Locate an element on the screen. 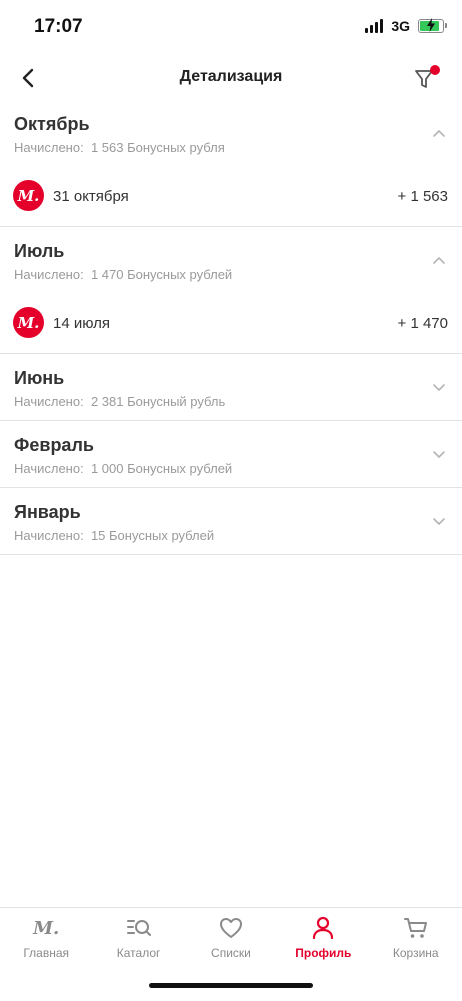  nav-lists: Списки is located at coordinates (231, 938).